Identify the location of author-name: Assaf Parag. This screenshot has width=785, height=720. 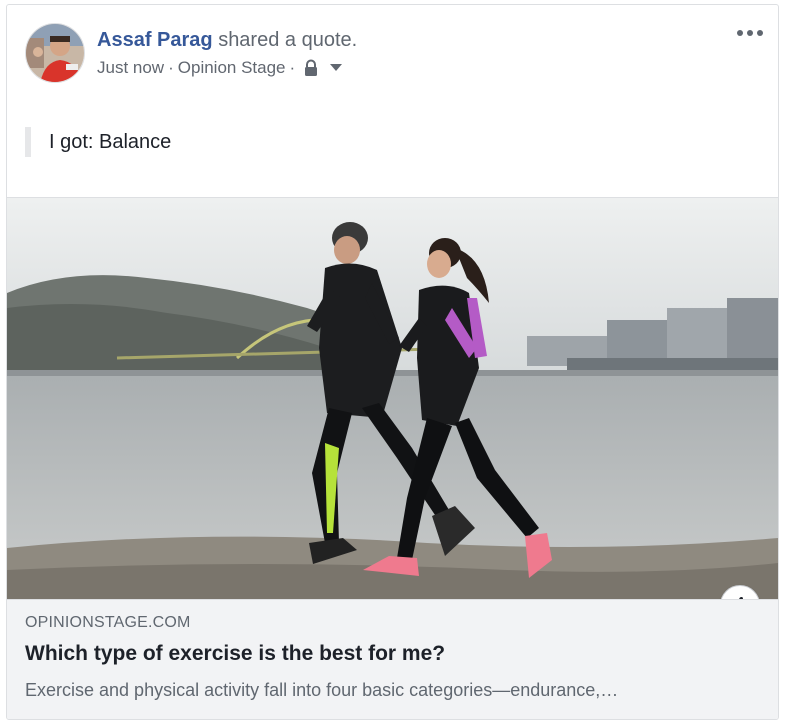
(155, 40).